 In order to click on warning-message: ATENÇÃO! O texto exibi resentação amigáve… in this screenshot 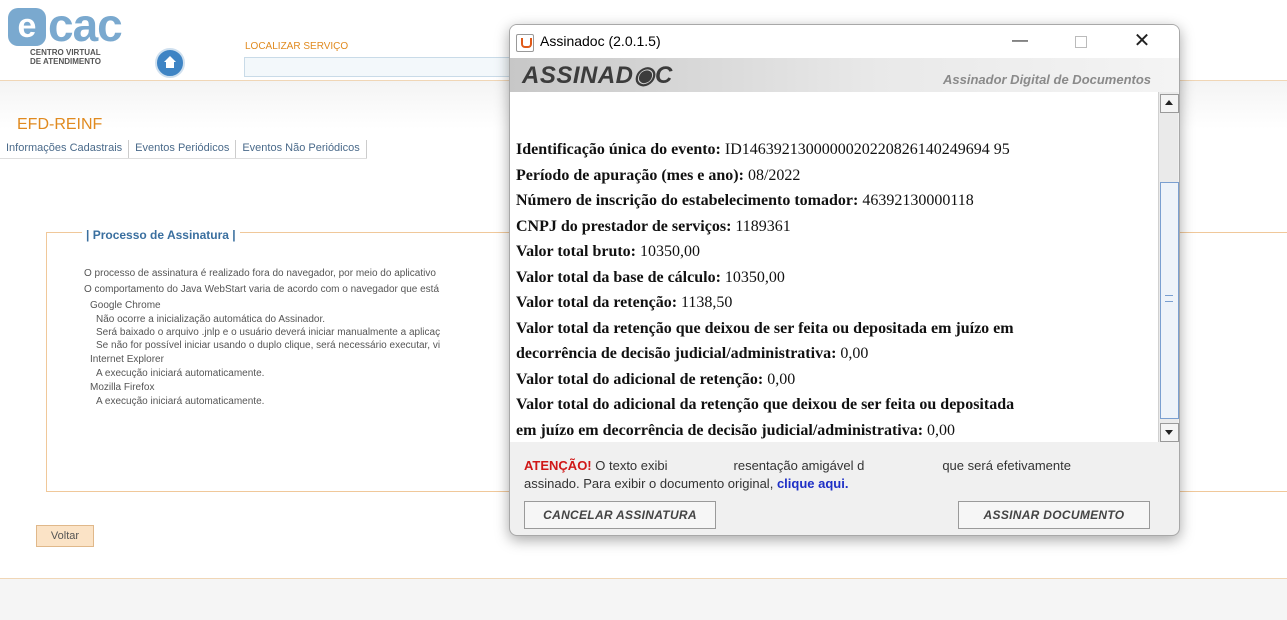, I will do `click(797, 474)`.